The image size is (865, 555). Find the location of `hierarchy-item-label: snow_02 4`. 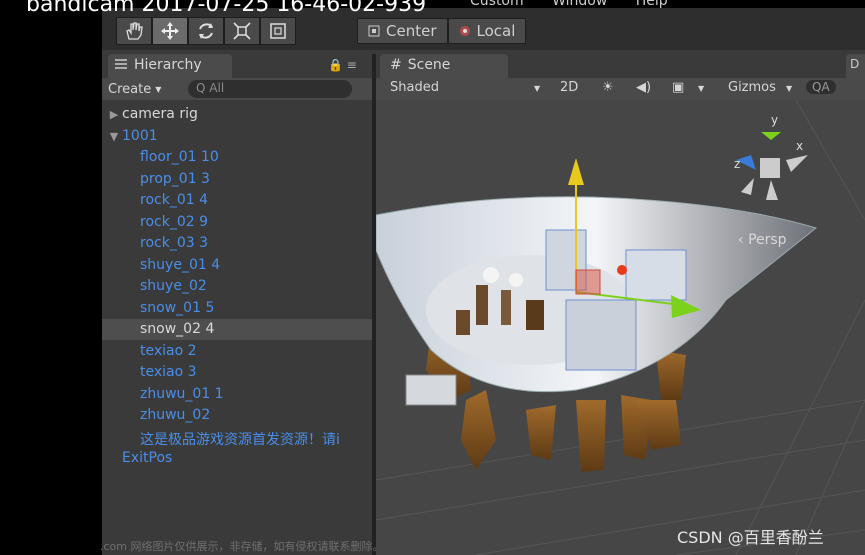

hierarchy-item-label: snow_02 4 is located at coordinates (177, 329).